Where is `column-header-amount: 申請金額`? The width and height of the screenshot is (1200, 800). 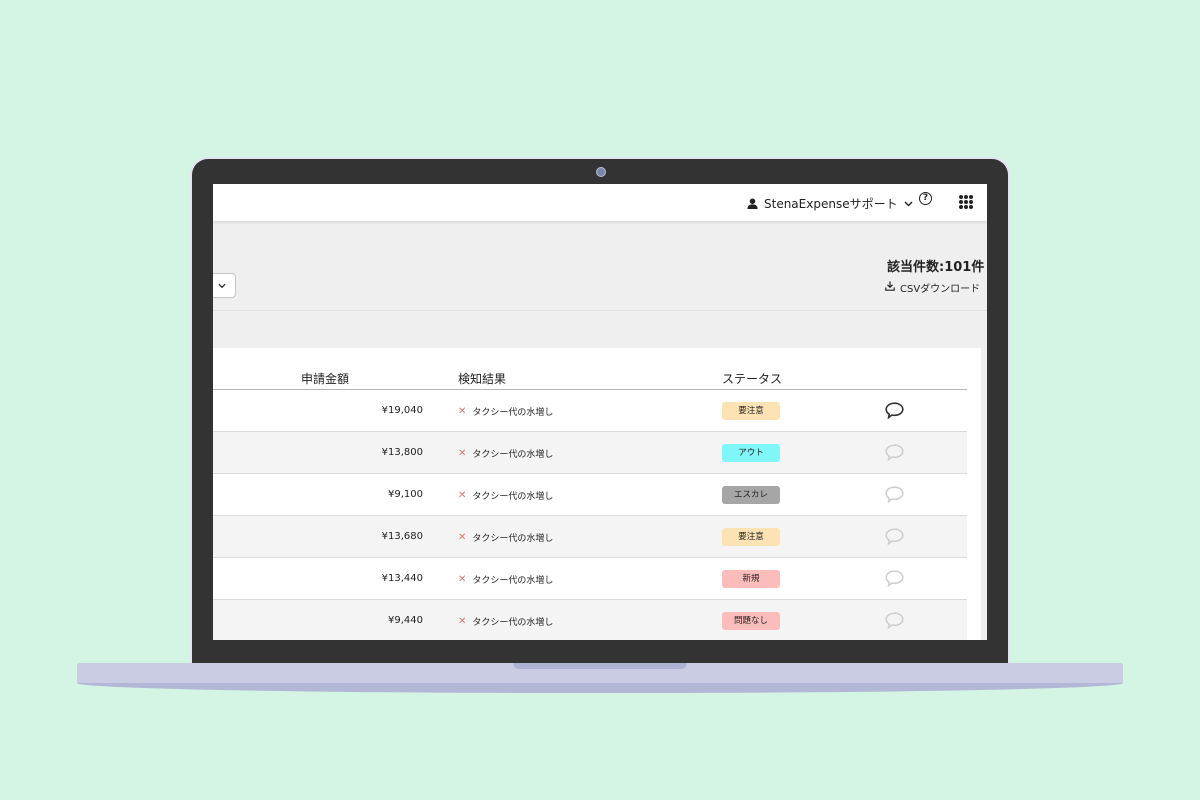 column-header-amount: 申請金額 is located at coordinates (325, 378).